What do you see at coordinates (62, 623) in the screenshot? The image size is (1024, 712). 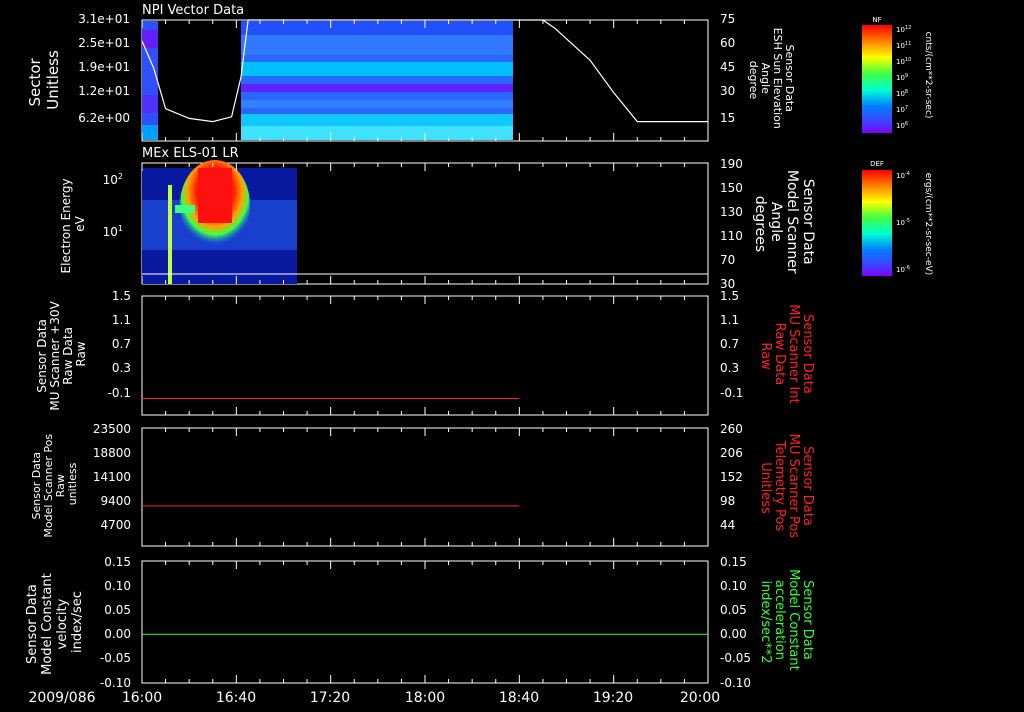 I see `axis-label-line: velocity` at bounding box center [62, 623].